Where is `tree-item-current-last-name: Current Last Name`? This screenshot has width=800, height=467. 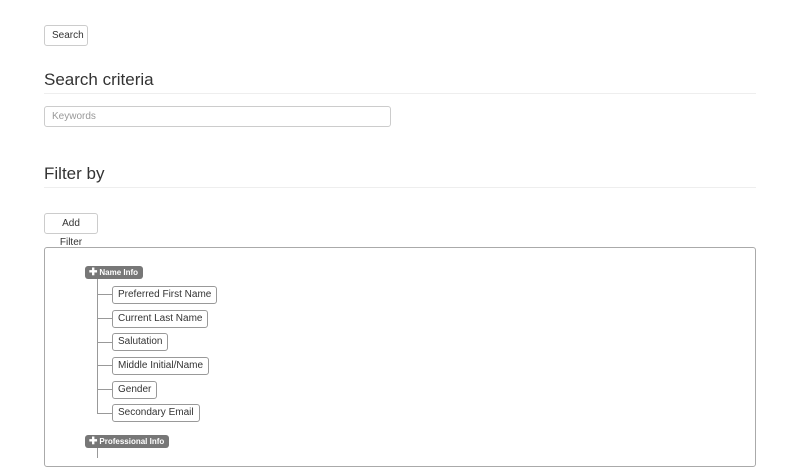 tree-item-current-last-name: Current Last Name is located at coordinates (160, 319).